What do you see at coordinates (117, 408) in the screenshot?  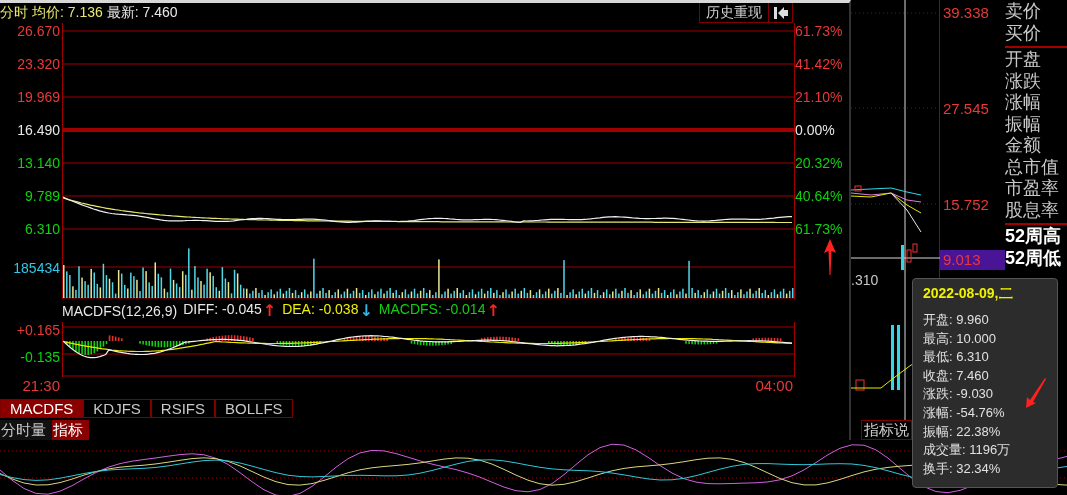 I see `indicator-tab: KDJFS` at bounding box center [117, 408].